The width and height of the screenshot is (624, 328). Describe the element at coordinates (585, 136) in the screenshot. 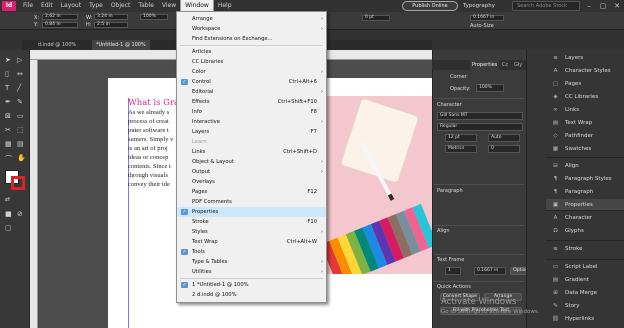

I see `panel-pathfinder: ◇ Pathfinder` at that location.